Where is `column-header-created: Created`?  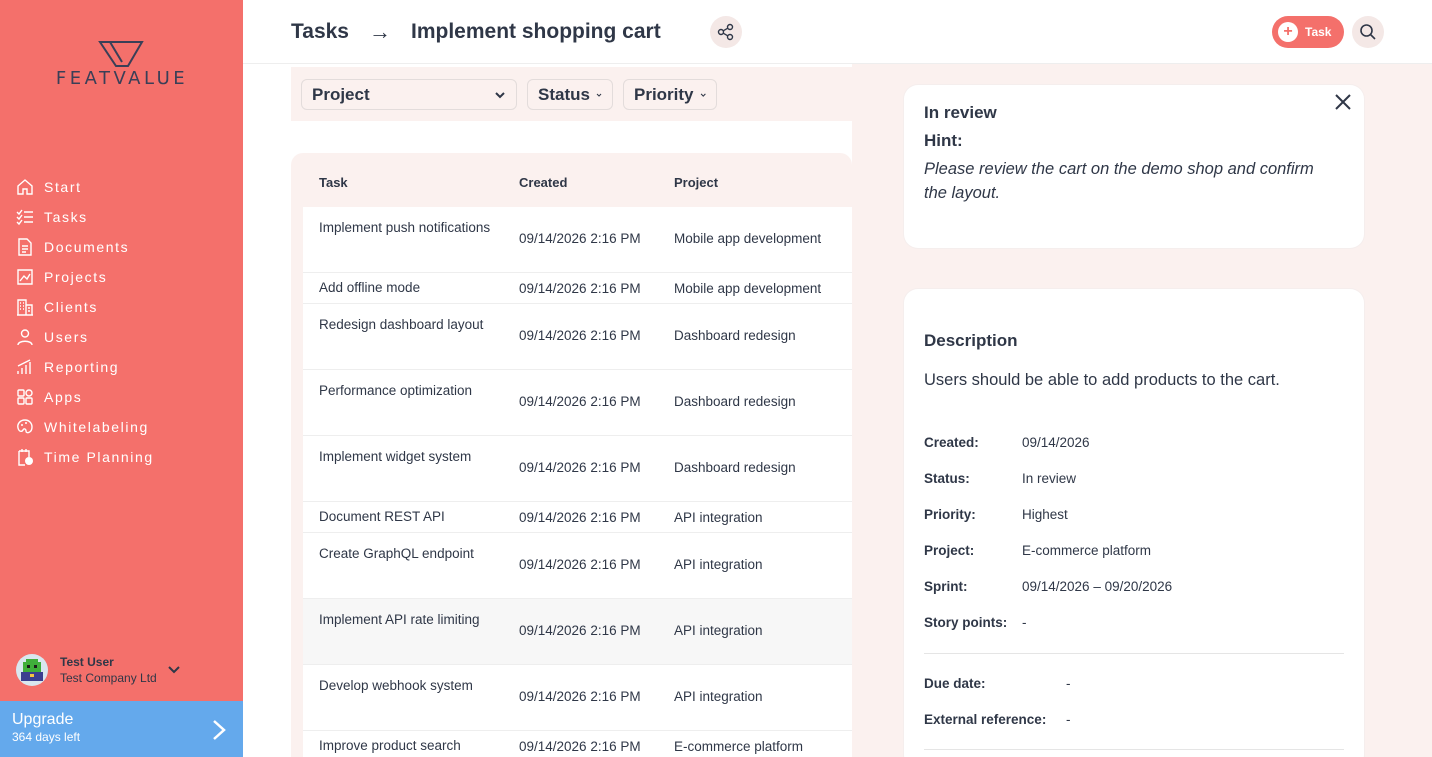
column-header-created: Created is located at coordinates (543, 182).